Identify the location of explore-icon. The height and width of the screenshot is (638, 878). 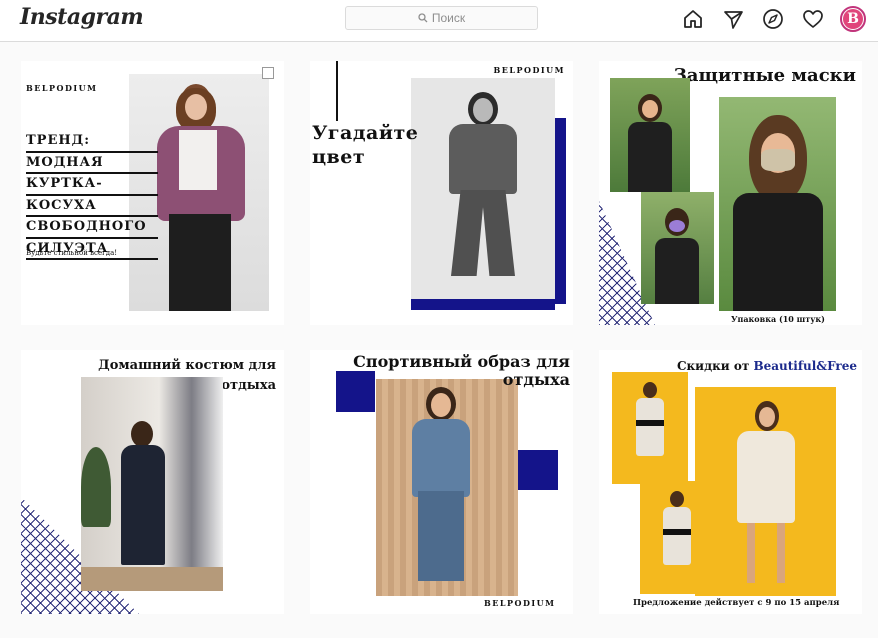
(773, 19).